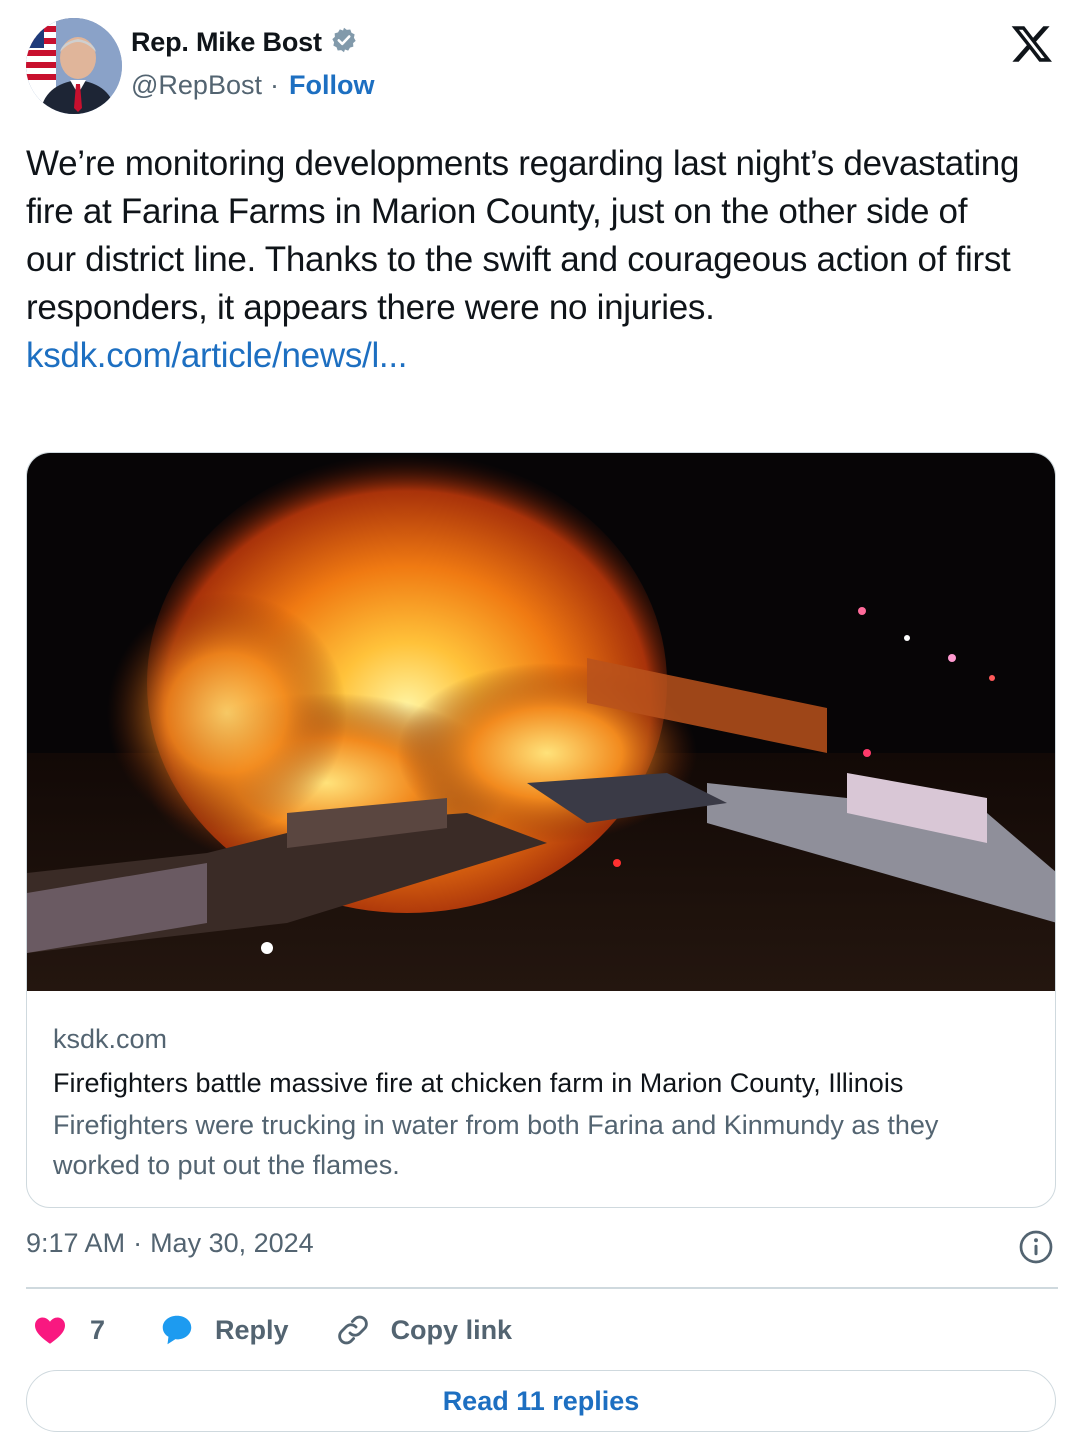 Image resolution: width=1078 pixels, height=1456 pixels. What do you see at coordinates (232, 1243) in the screenshot?
I see `tweet-date: May 30, 2024` at bounding box center [232, 1243].